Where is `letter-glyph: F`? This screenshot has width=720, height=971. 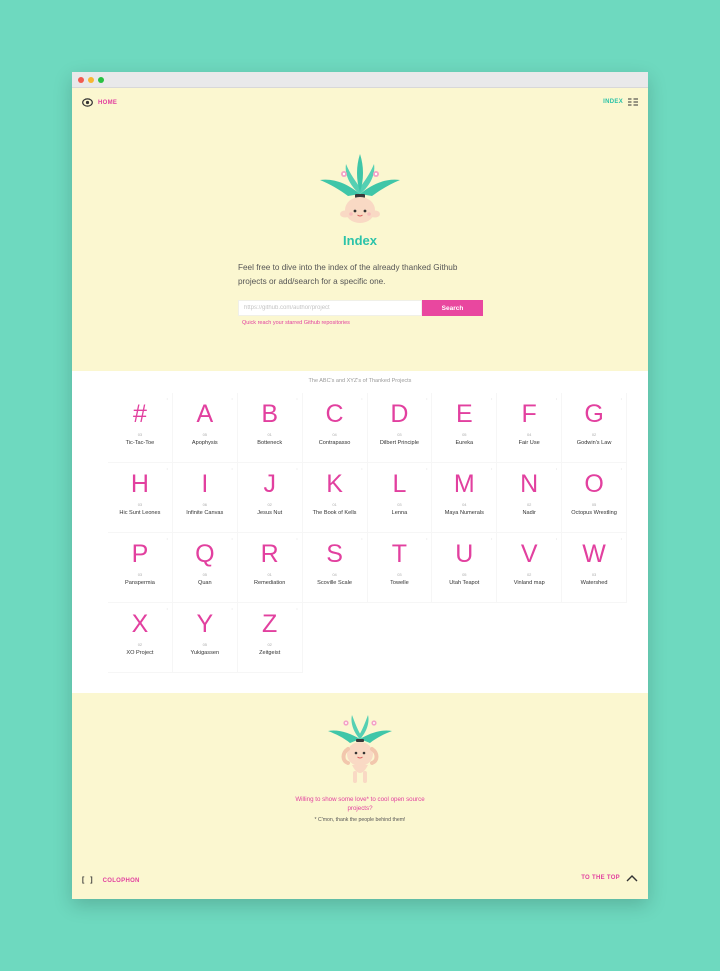
letter-glyph: F is located at coordinates (529, 414).